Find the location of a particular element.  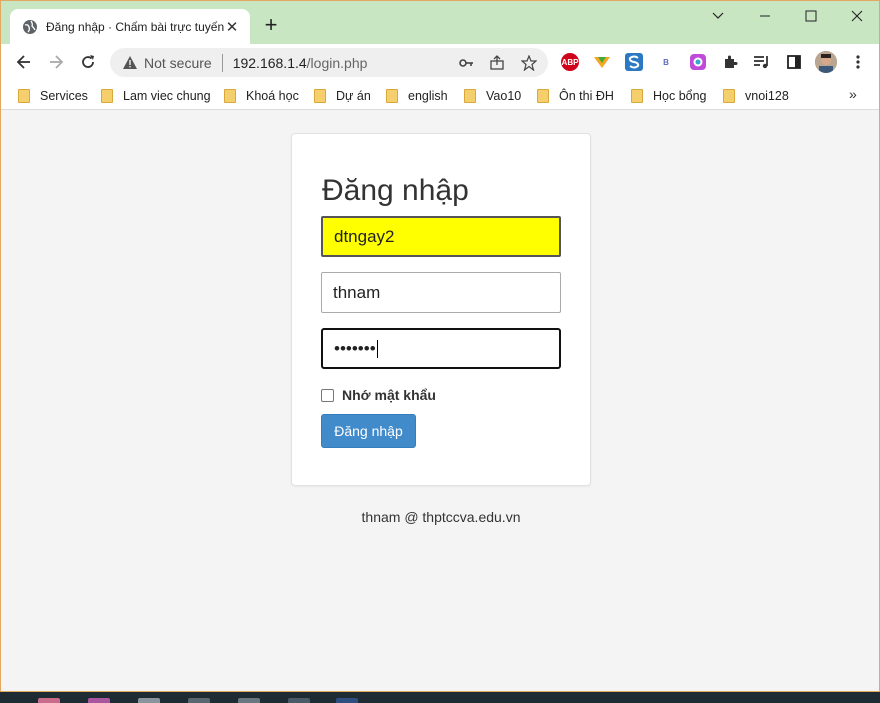

text-caret is located at coordinates (377, 348).